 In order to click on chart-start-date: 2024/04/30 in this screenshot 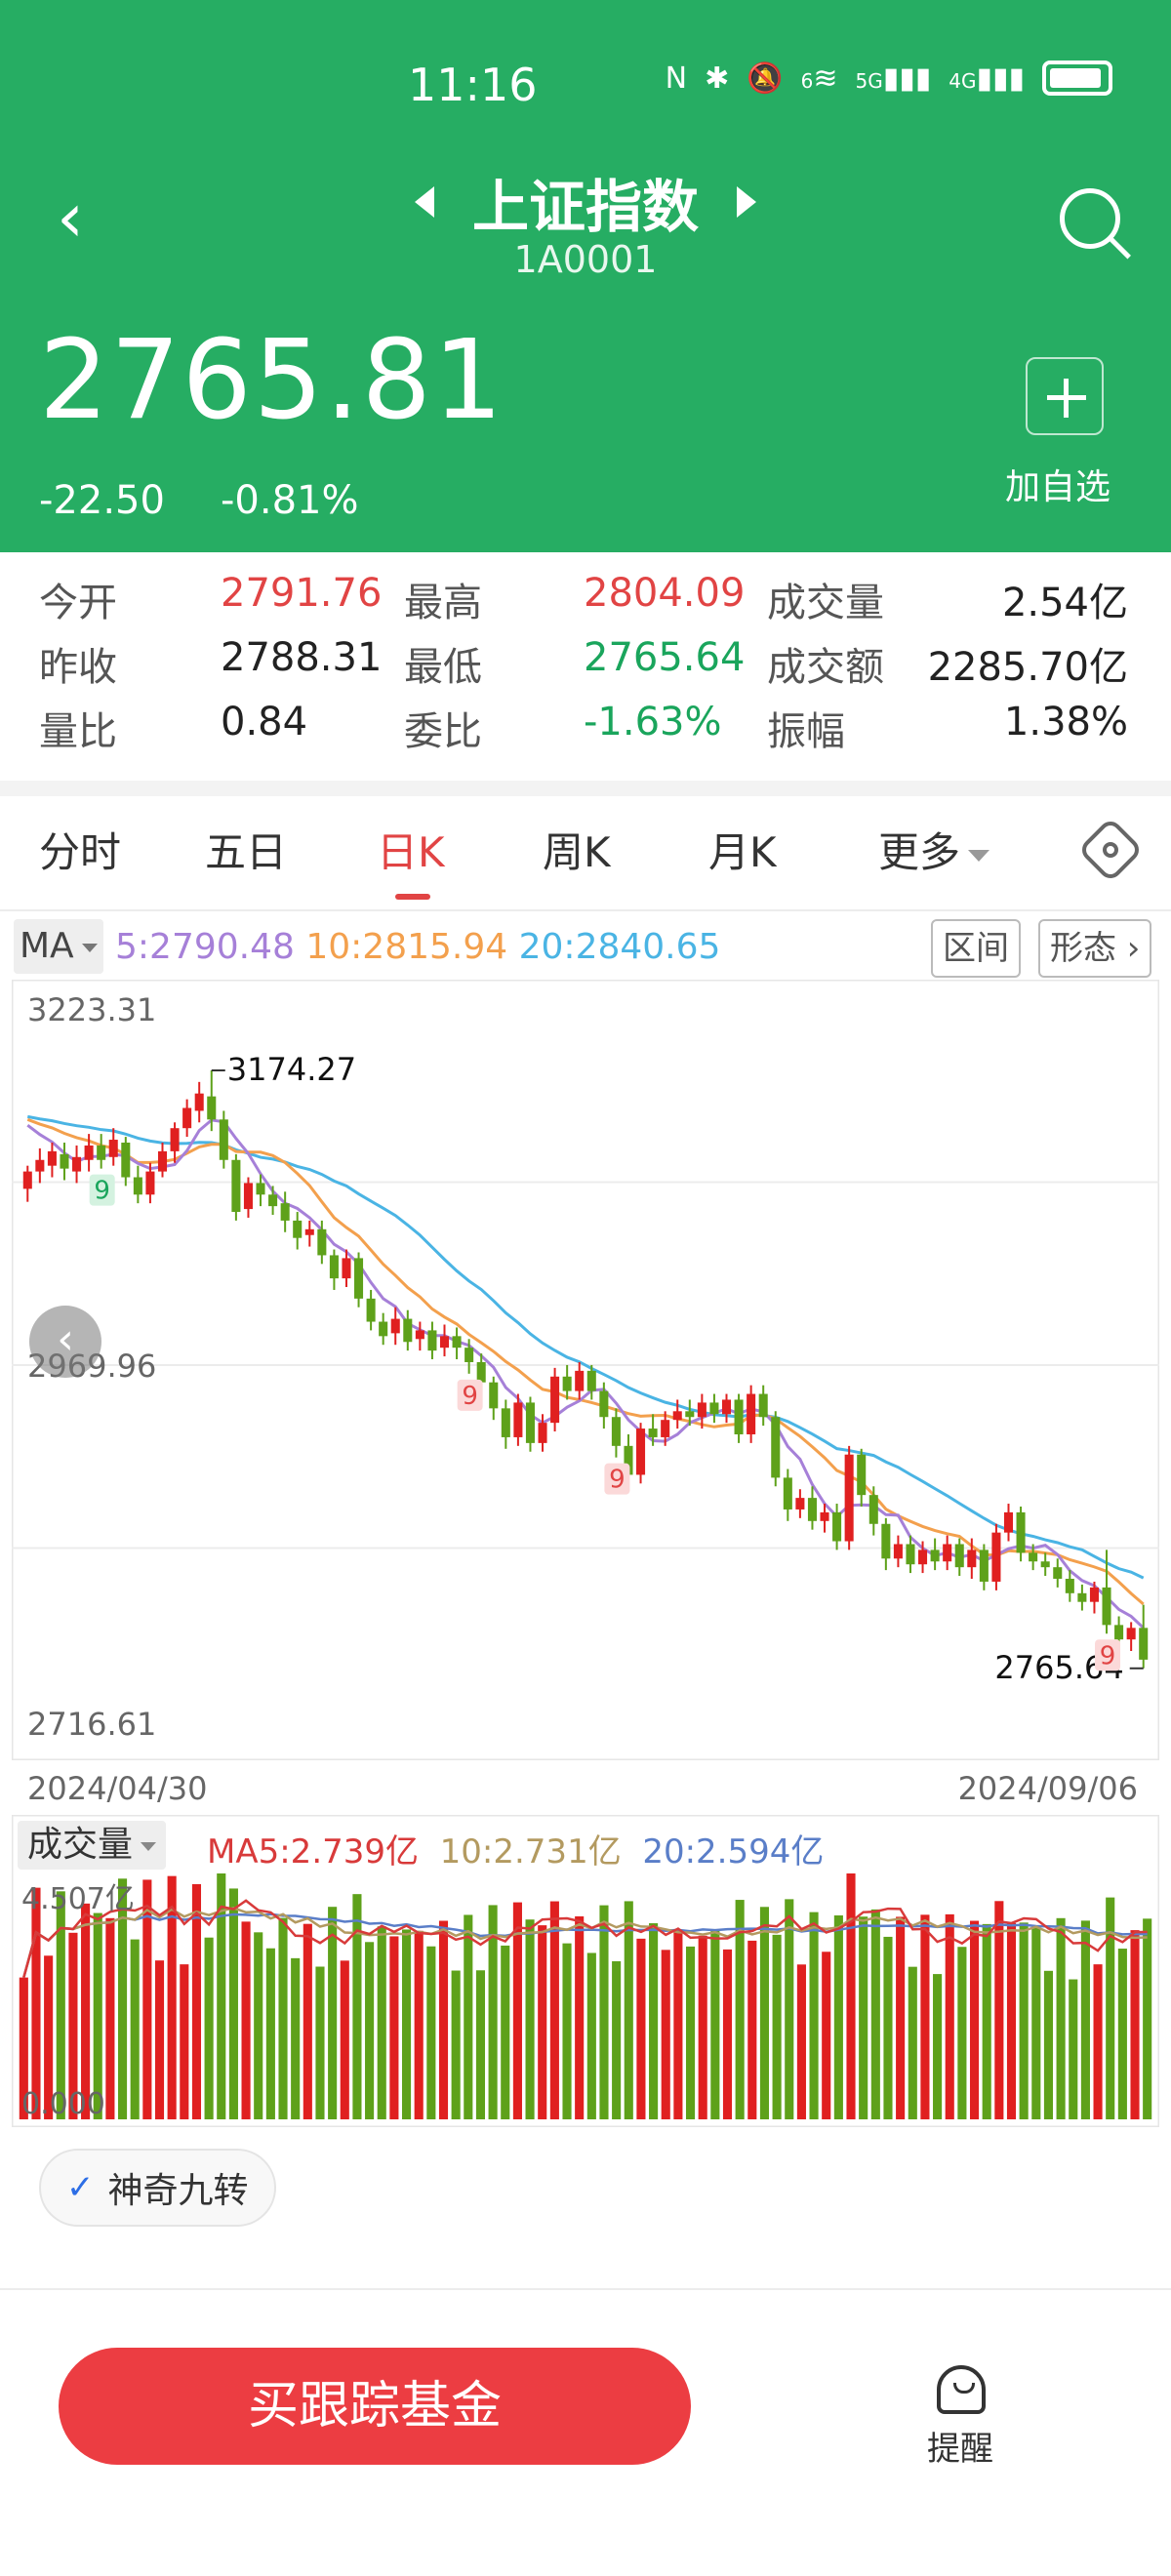, I will do `click(117, 1788)`.